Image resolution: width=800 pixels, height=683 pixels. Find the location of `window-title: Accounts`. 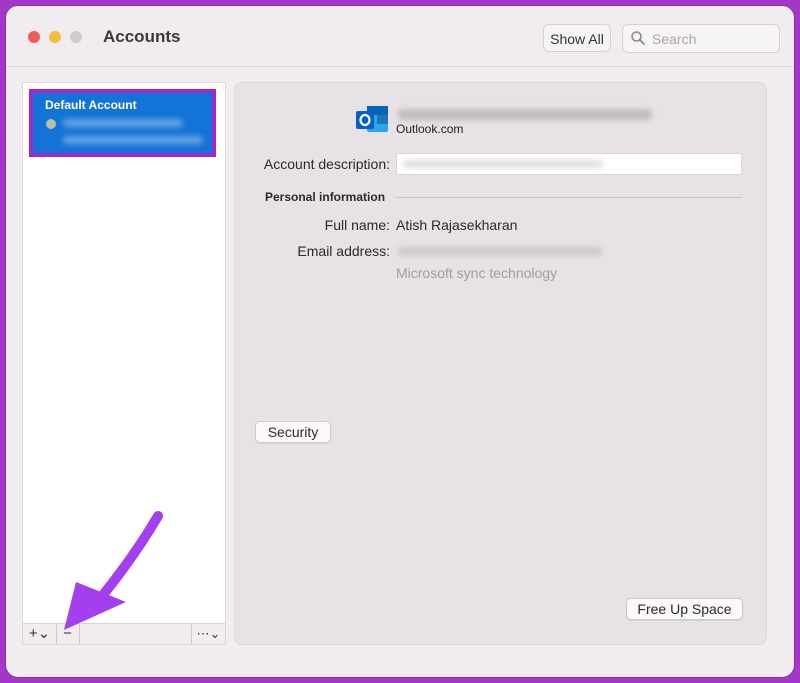

window-title: Accounts is located at coordinates (142, 36).